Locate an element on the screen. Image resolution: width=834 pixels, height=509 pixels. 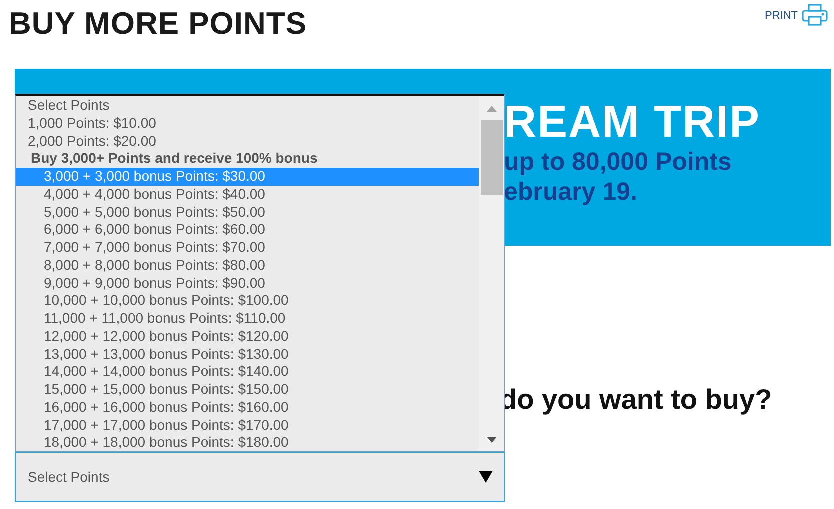
dropdown-option: 18,000 + 18,000 bonus Points: $180.00 is located at coordinates (247, 443).